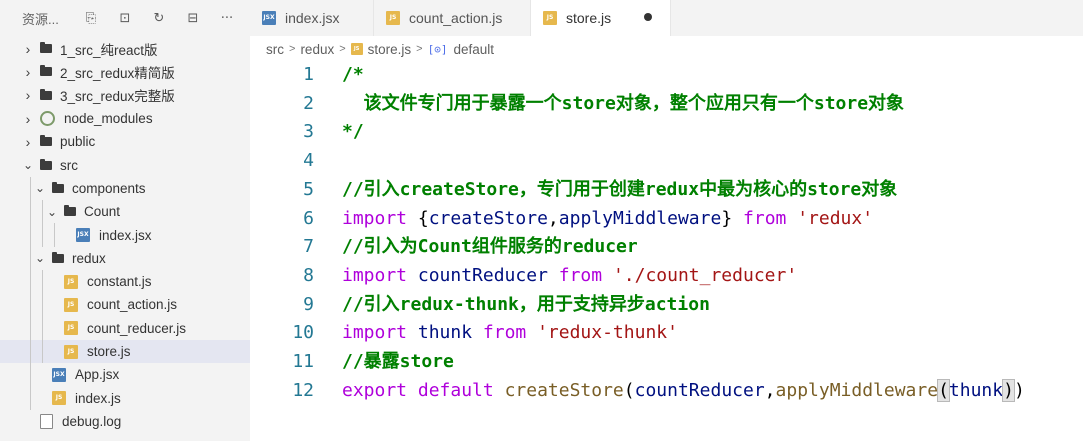 This screenshot has width=1083, height=441. I want to click on code-token: ,, so click(553, 218).